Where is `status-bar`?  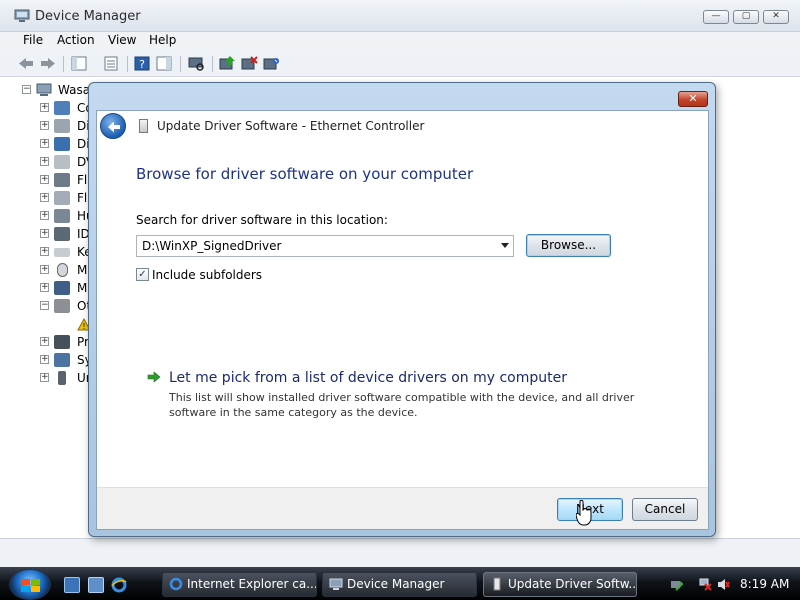 status-bar is located at coordinates (400, 552).